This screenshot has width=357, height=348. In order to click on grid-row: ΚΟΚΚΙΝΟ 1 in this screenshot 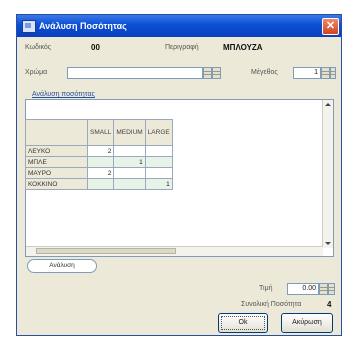, I will do `click(99, 184)`.